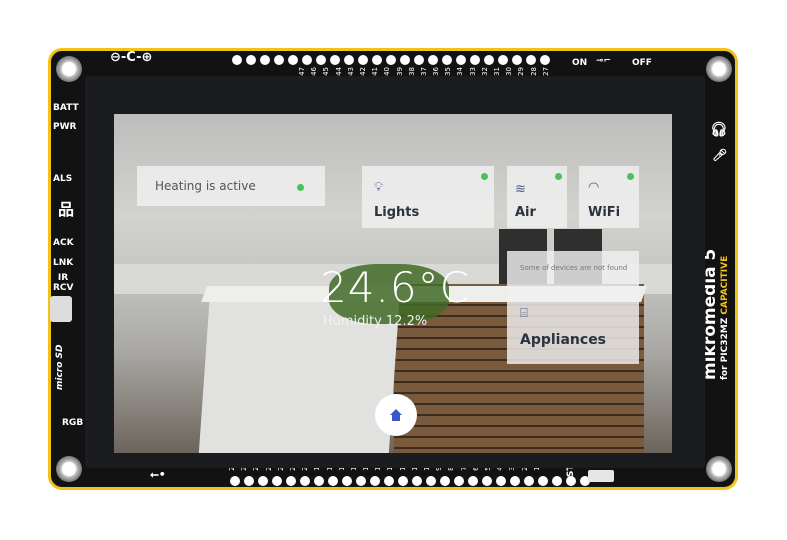  I want to click on pin-number: 39, so click(399, 71).